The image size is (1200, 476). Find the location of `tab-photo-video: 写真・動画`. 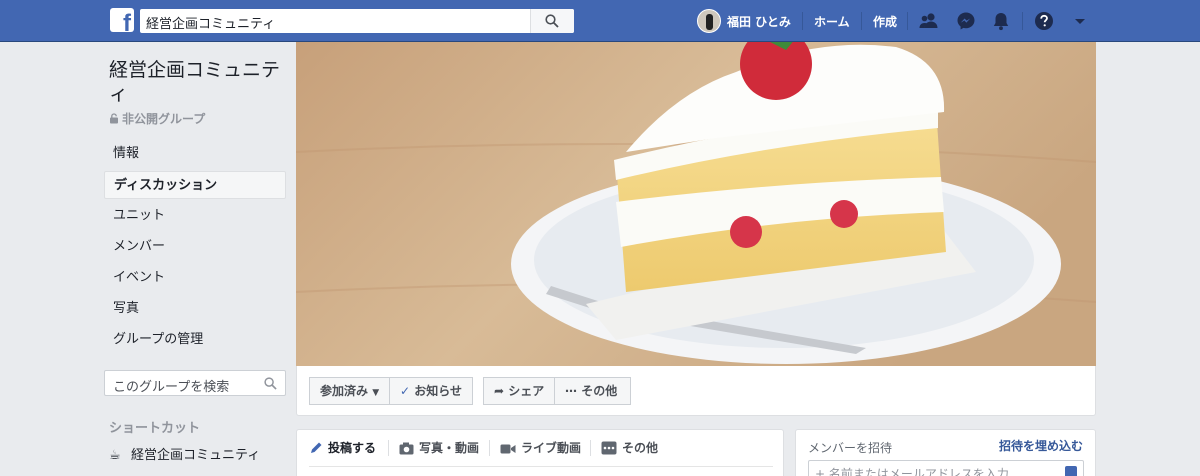

tab-photo-video: 写真・動画 is located at coordinates (439, 447).